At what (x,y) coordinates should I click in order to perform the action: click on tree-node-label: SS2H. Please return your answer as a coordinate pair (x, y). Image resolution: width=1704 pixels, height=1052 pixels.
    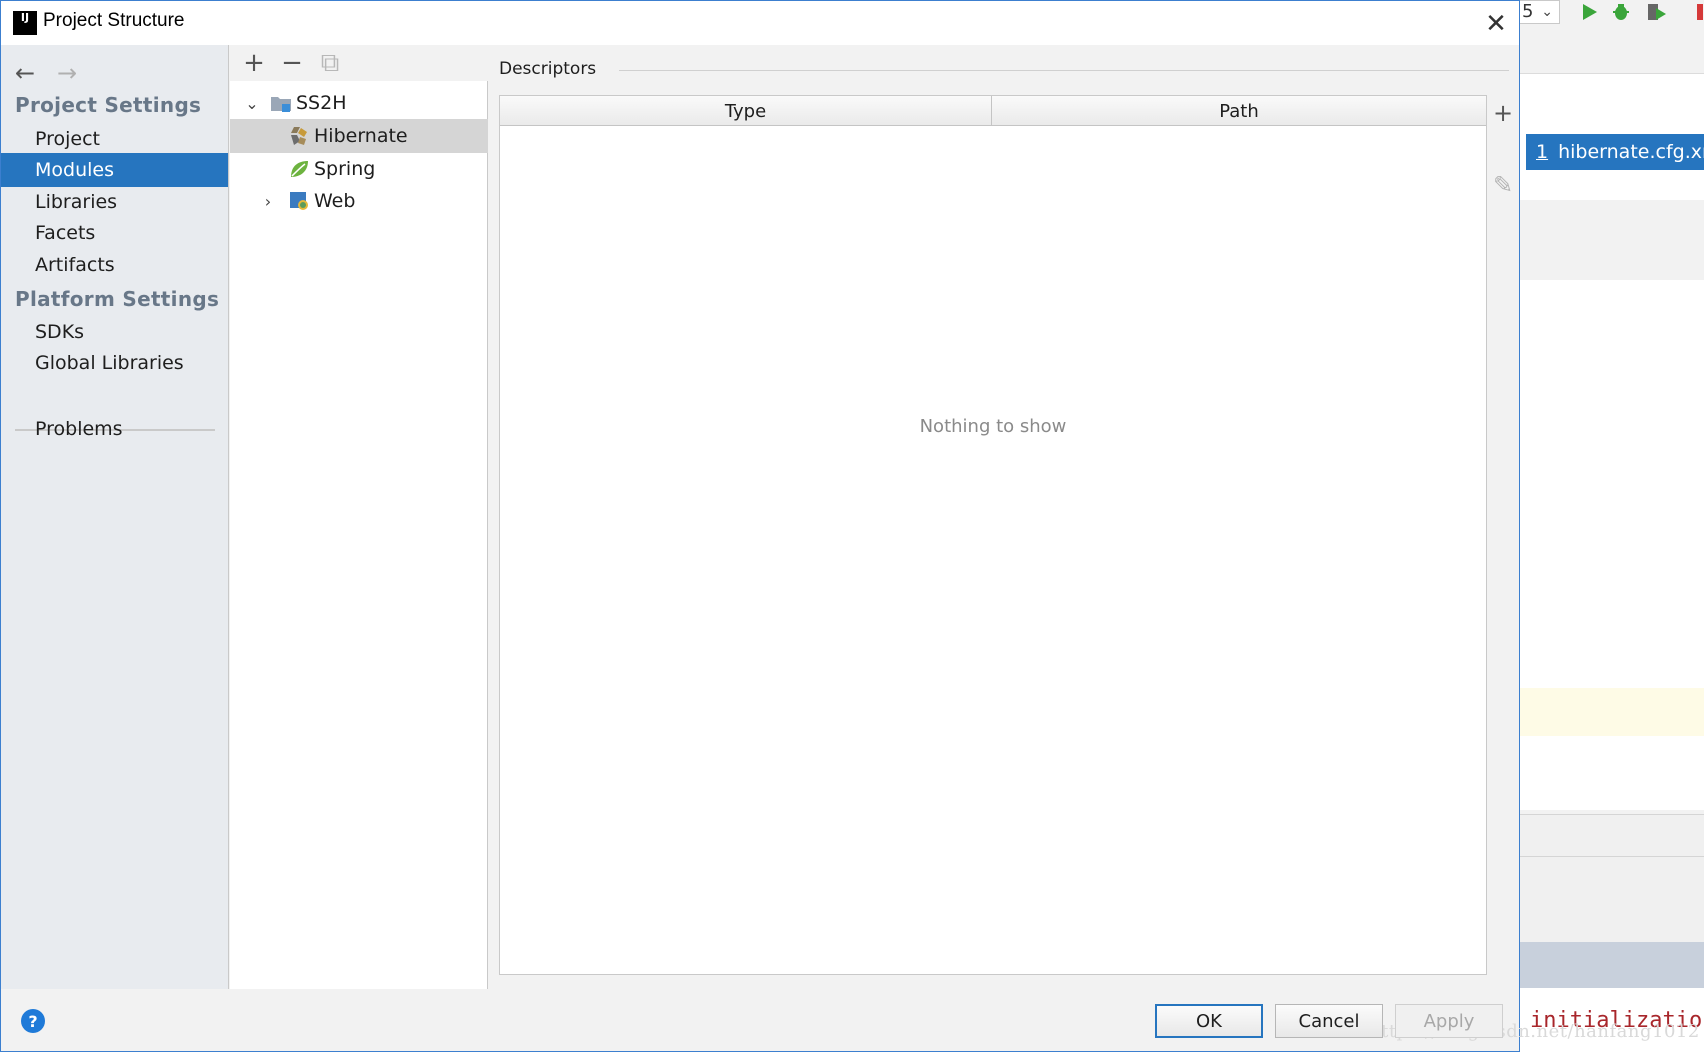
    Looking at the image, I should click on (321, 103).